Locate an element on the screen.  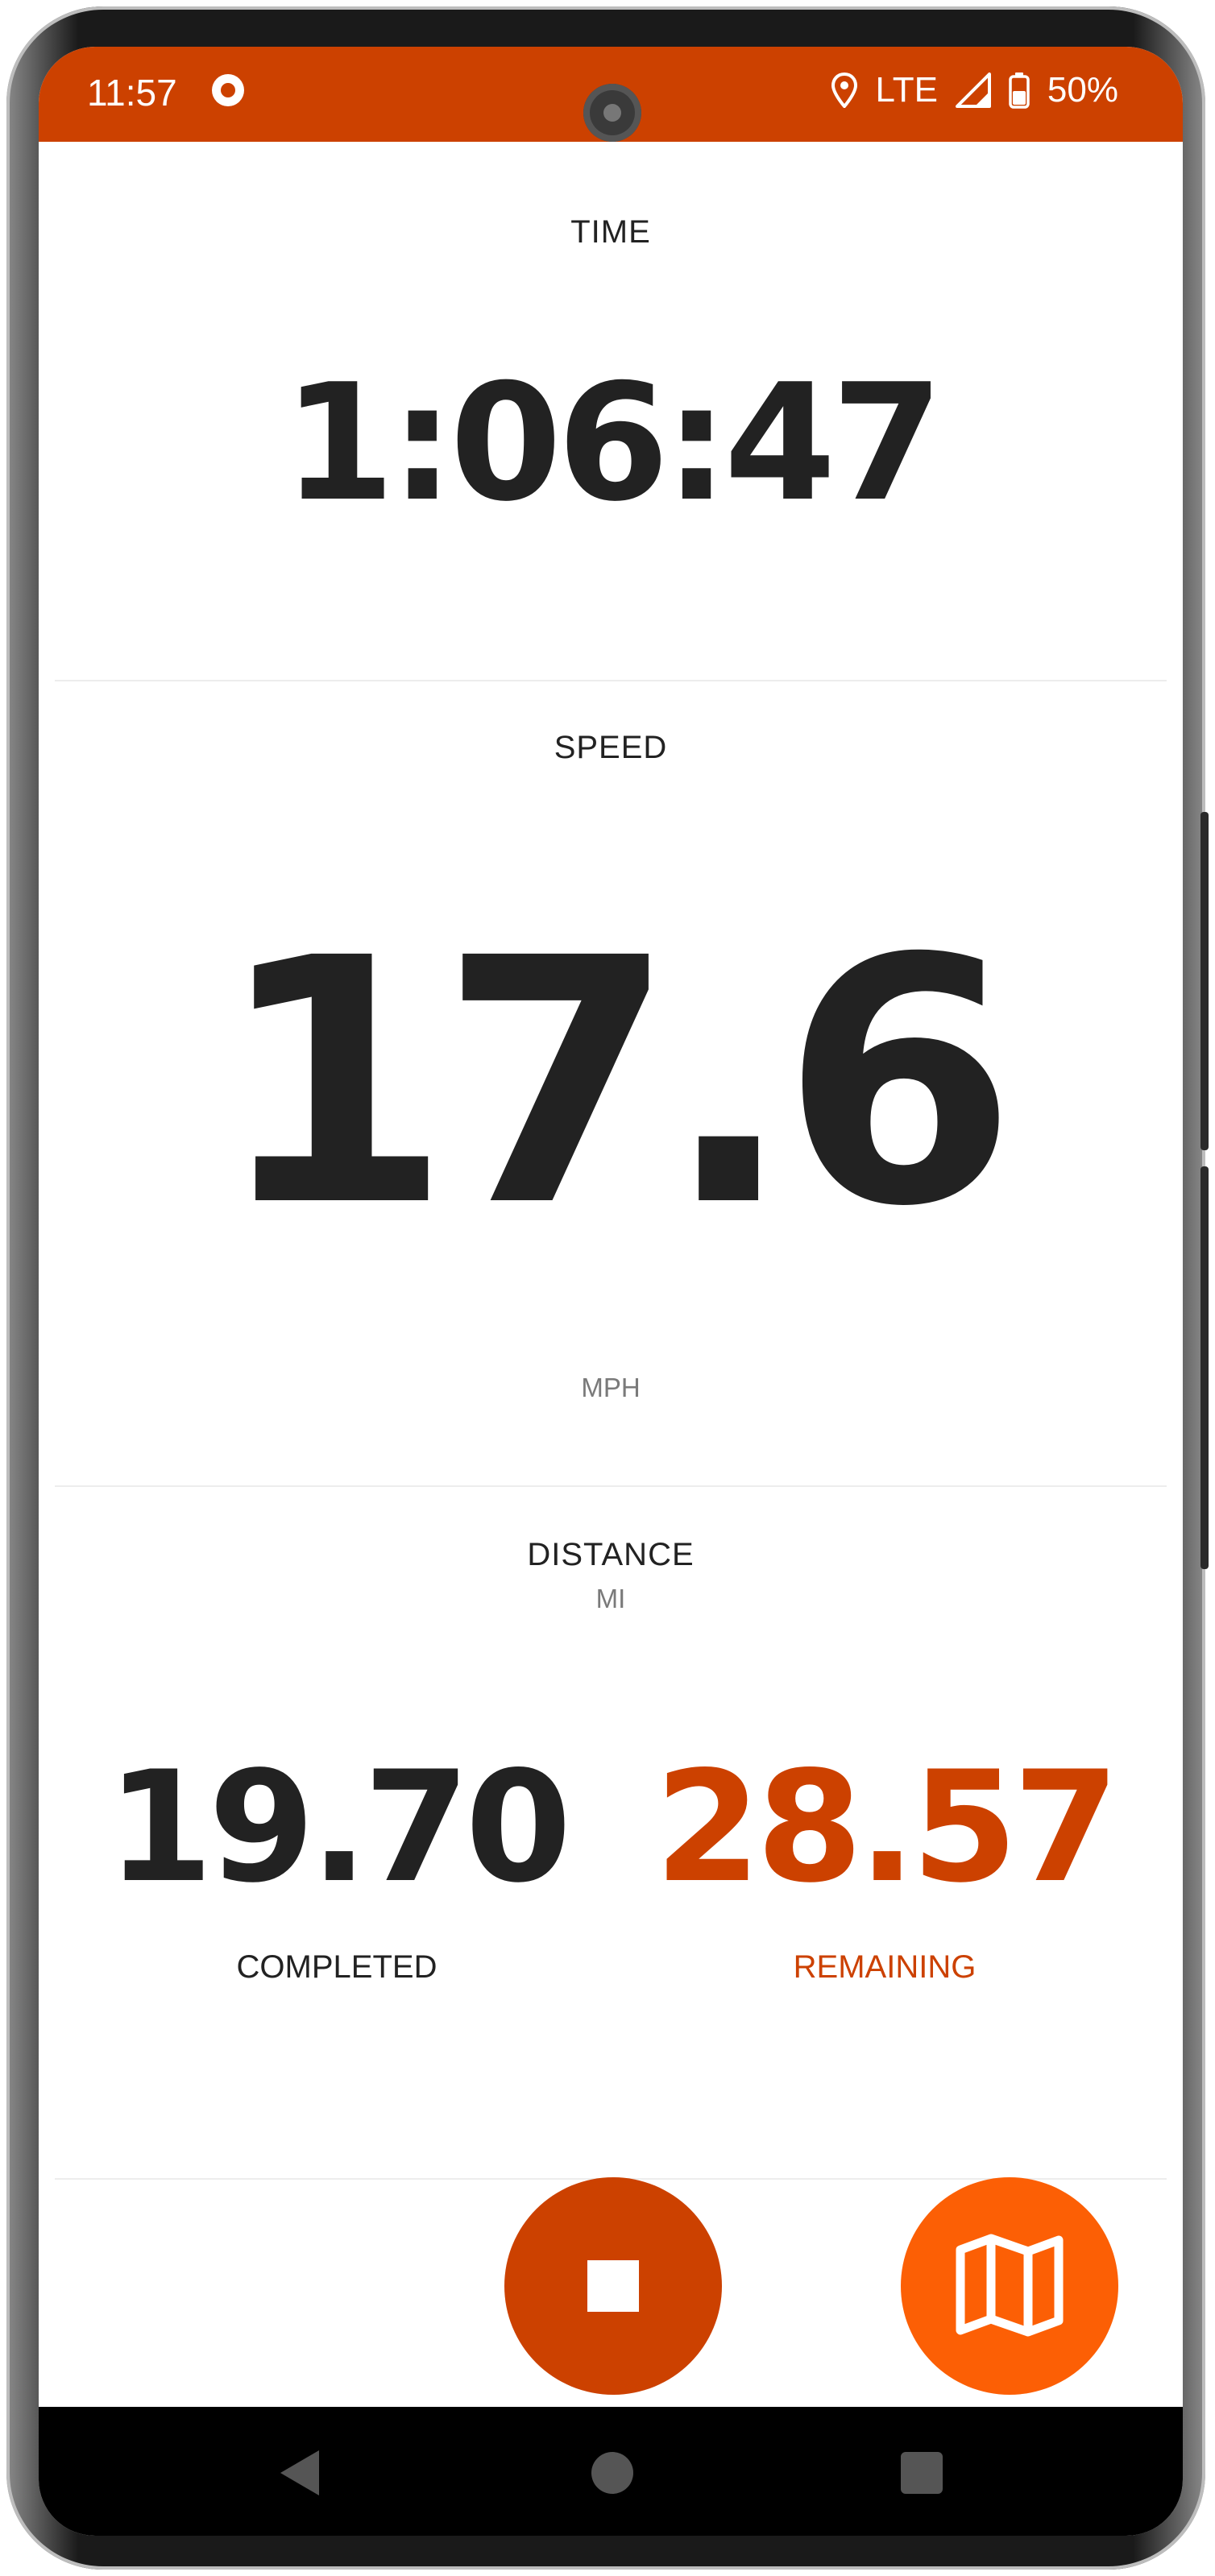
battery-percent: 50% is located at coordinates (1082, 90).